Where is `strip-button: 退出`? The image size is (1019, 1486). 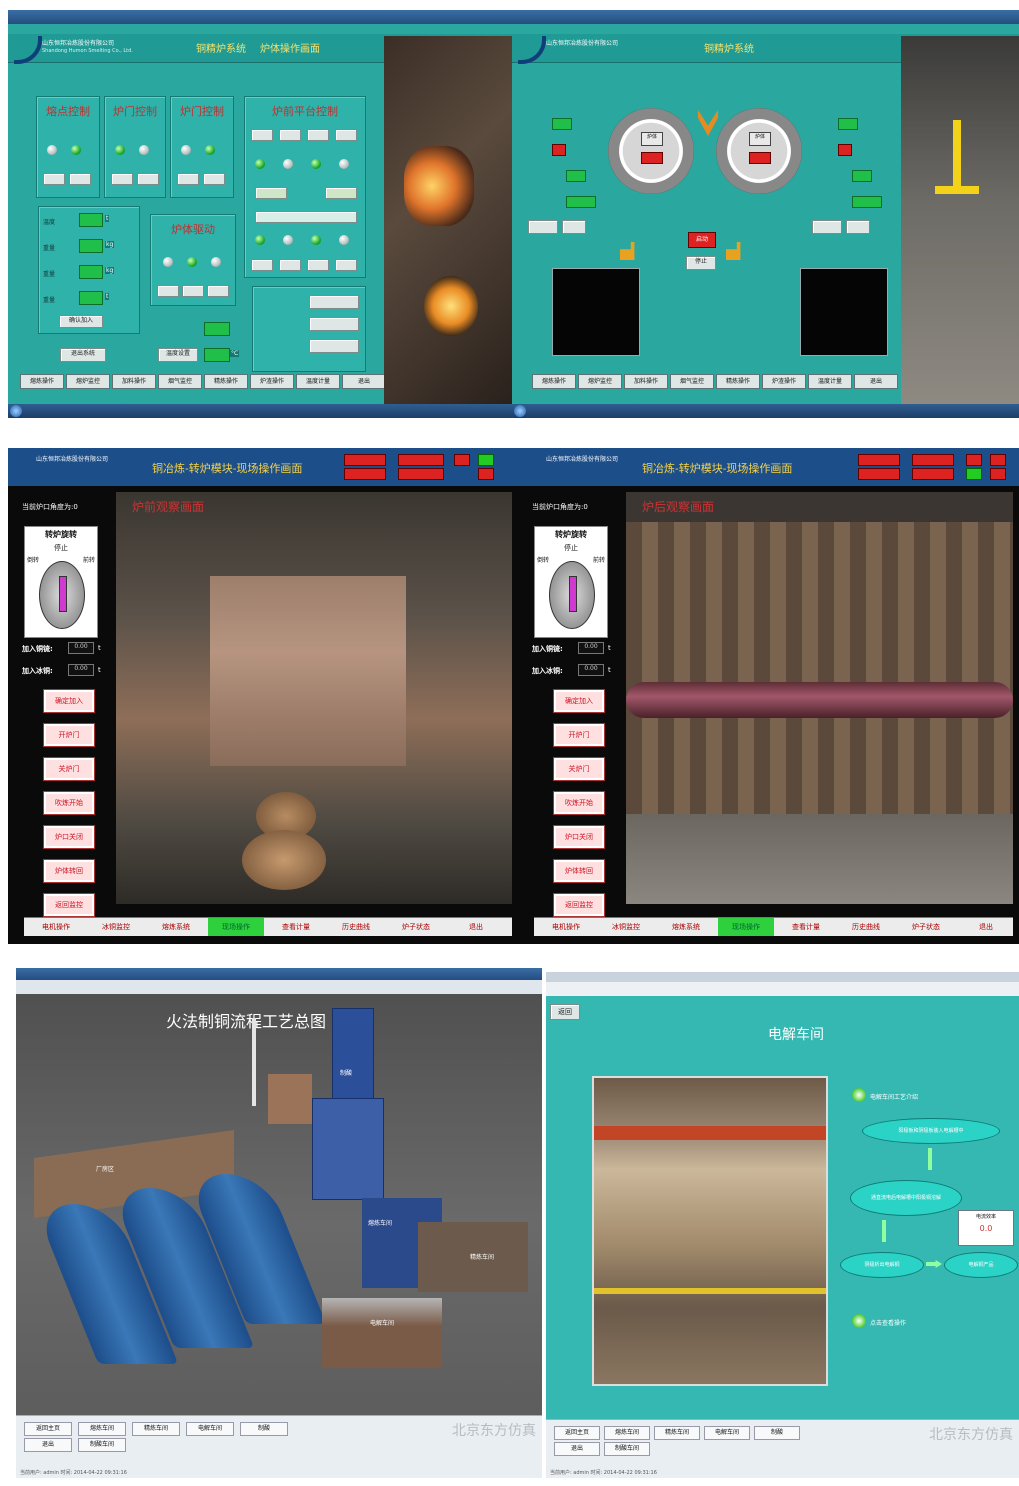
strip-button: 退出 is located at coordinates (577, 1449).